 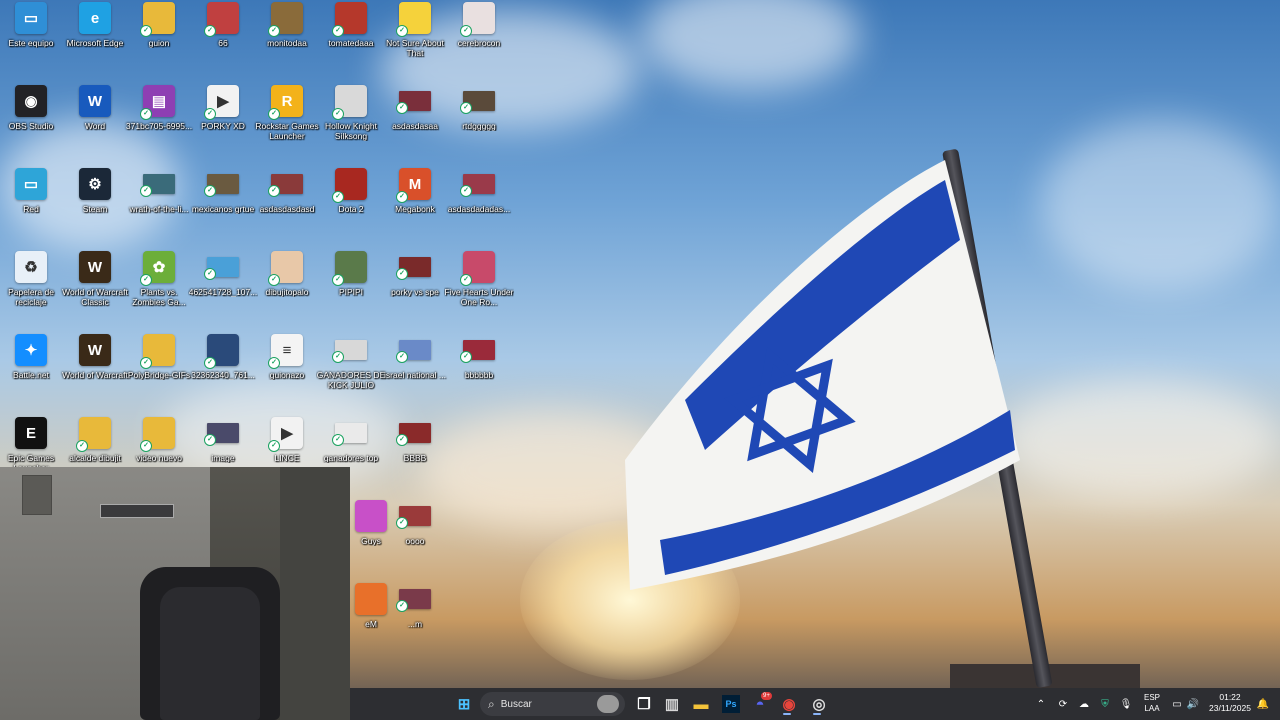 I want to click on desktop-icon-label: Papelera de reciclaje, so click(x=31, y=297).